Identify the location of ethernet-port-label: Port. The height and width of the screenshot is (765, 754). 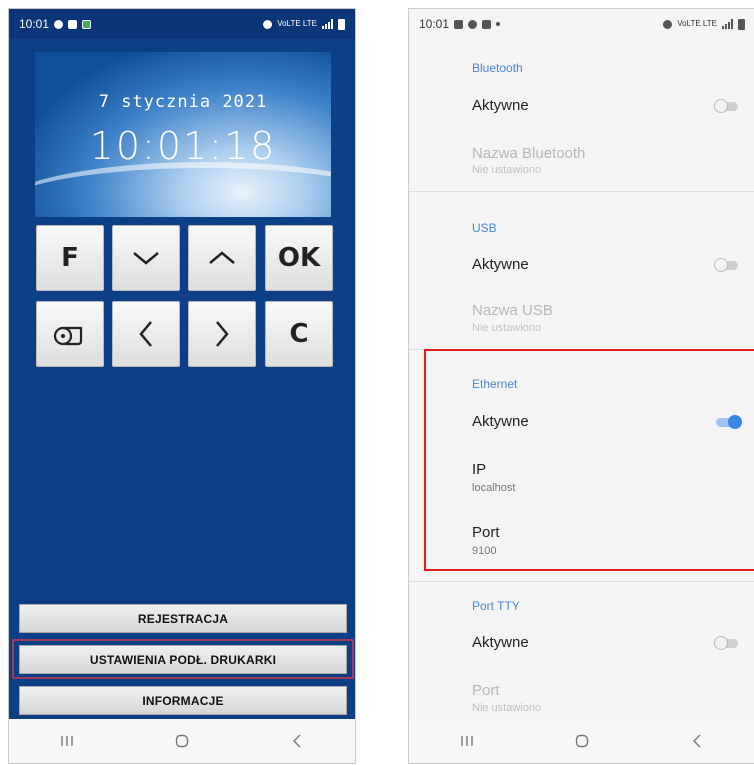
(486, 532).